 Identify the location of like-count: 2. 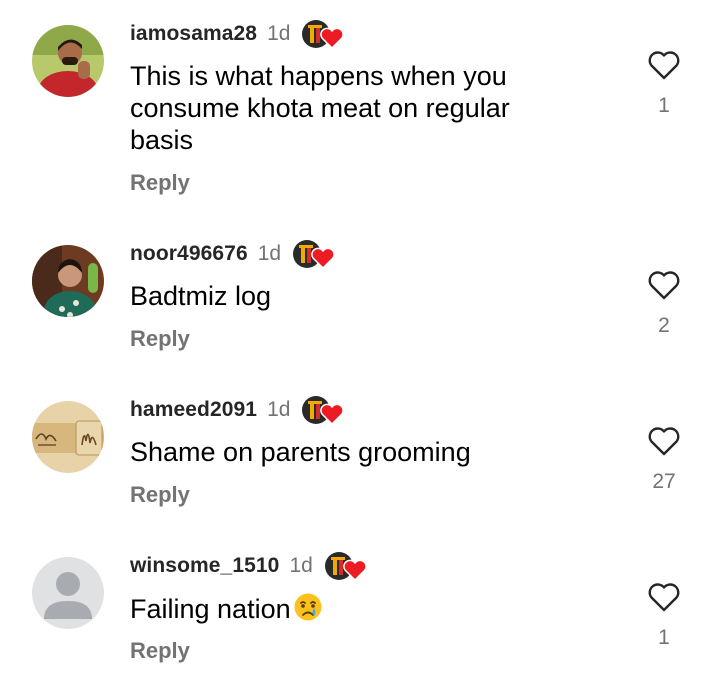
(664, 325).